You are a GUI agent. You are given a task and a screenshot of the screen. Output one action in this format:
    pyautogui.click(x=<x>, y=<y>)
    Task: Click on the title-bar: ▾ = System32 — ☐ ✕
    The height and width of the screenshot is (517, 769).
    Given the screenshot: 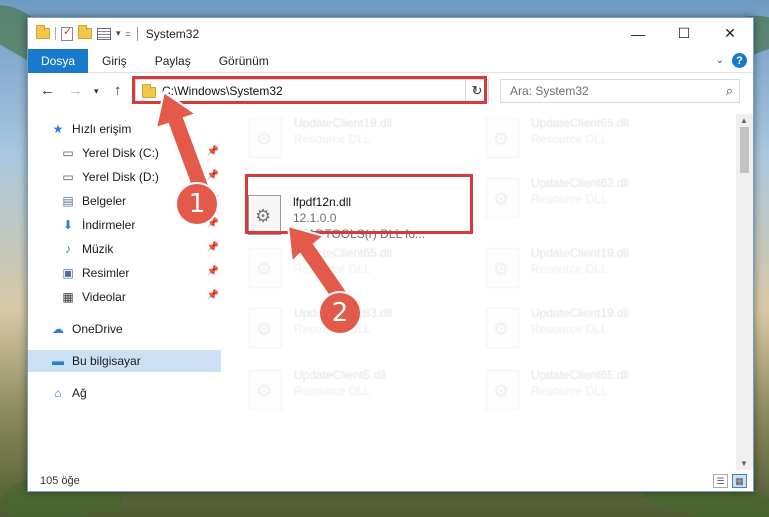 What is the action you would take?
    pyautogui.click(x=390, y=33)
    